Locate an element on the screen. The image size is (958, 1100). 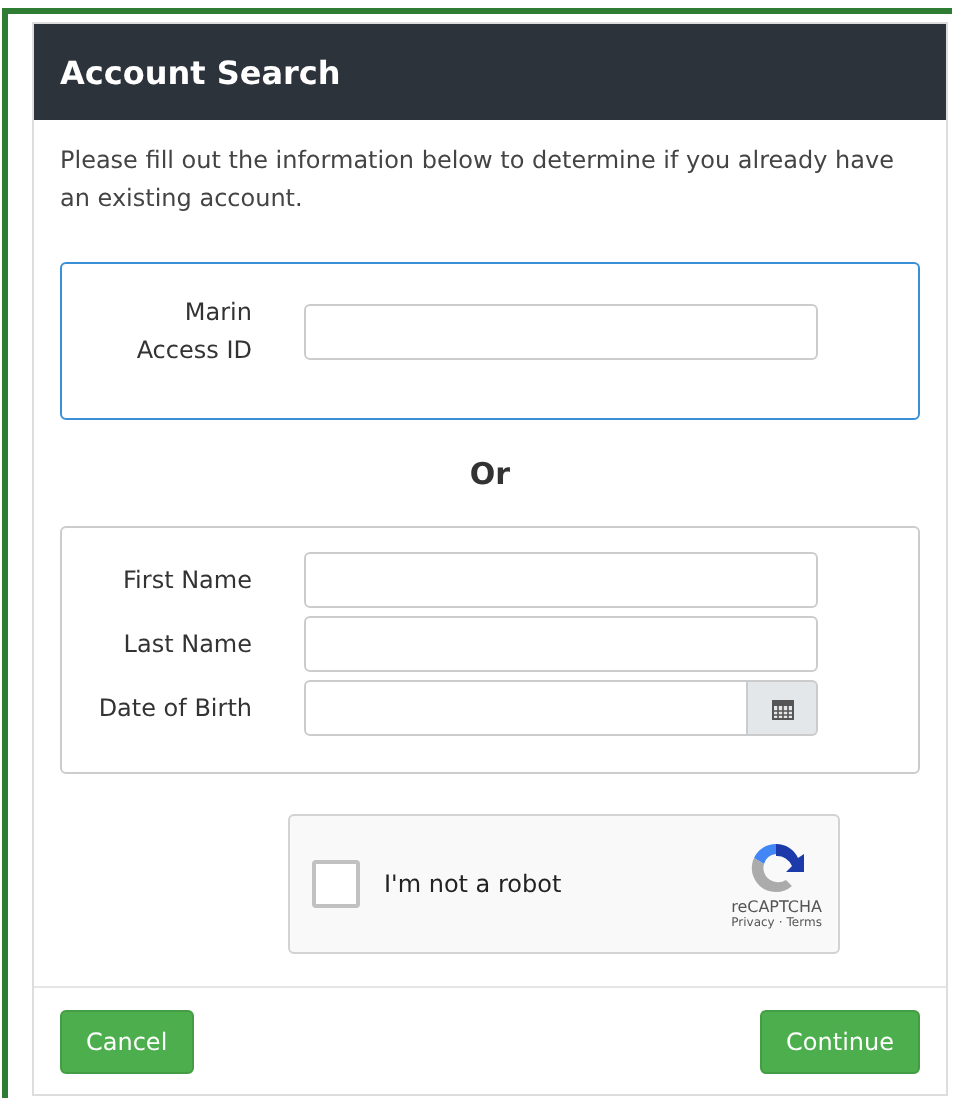
recaptcha-label: reCAPTCHA is located at coordinates (776, 907).